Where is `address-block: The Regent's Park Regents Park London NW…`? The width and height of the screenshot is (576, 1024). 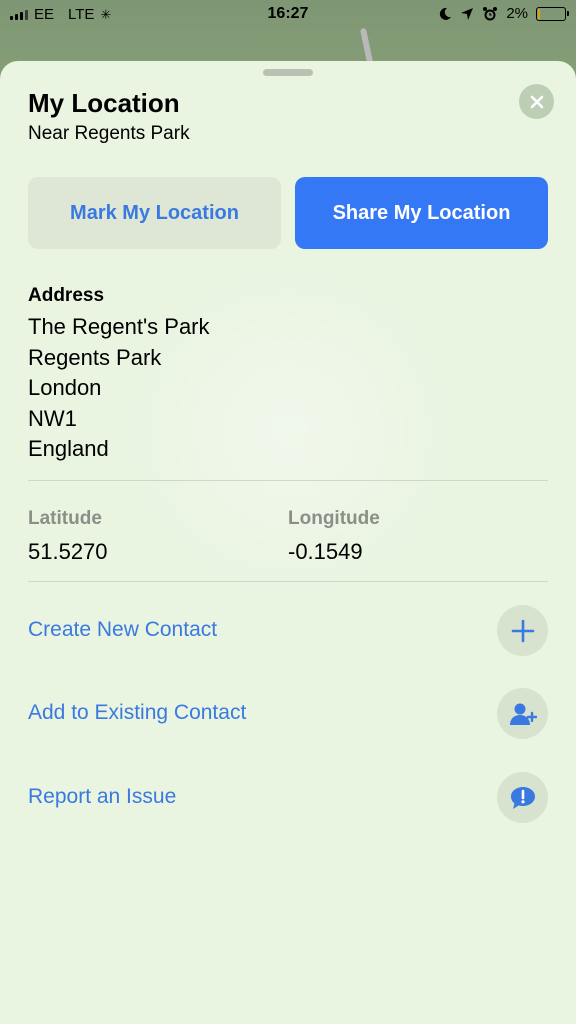 address-block: The Regent's Park Regents Park London NW… is located at coordinates (119, 388).